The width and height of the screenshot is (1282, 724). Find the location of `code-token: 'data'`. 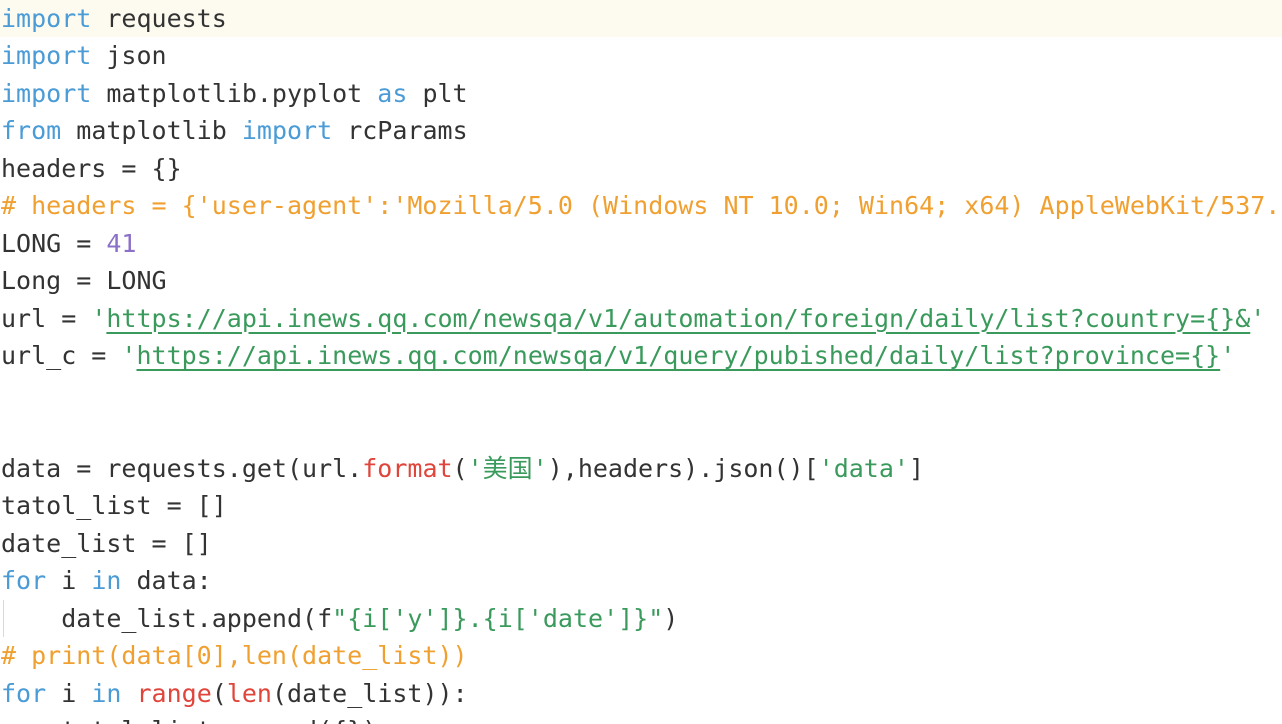

code-token: 'data' is located at coordinates (863, 468).